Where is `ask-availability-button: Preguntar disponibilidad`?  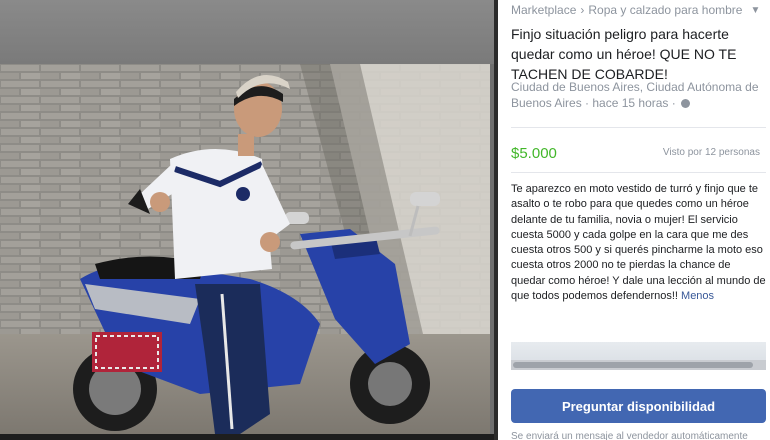 ask-availability-button: Preguntar disponibilidad is located at coordinates (638, 406).